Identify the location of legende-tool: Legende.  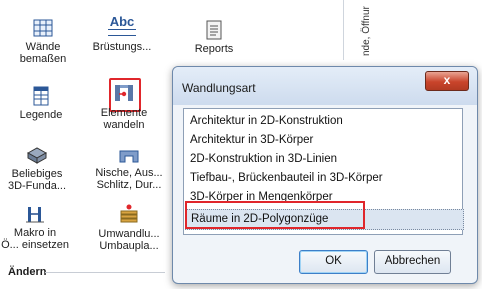
(41, 103).